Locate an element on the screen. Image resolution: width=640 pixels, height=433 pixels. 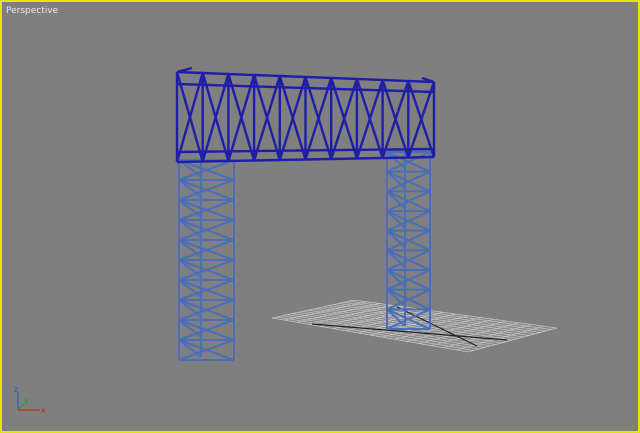
x-axis-label: x is located at coordinates (43, 410).